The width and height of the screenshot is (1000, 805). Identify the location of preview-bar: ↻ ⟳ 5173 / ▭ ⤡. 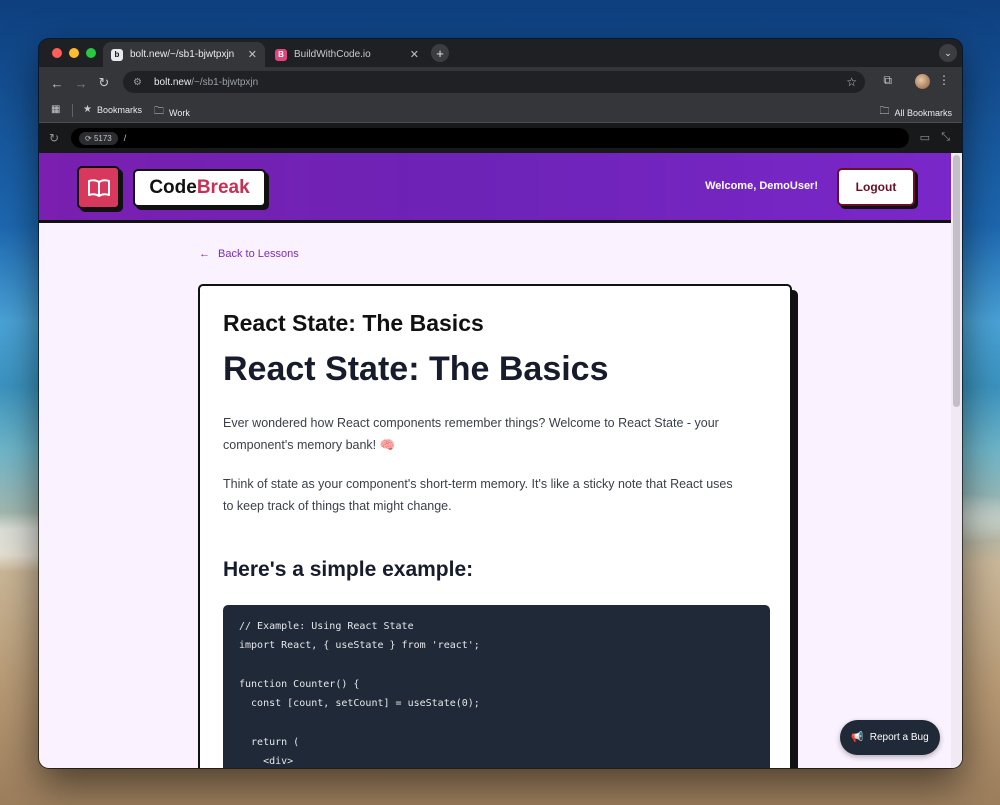
(500, 138).